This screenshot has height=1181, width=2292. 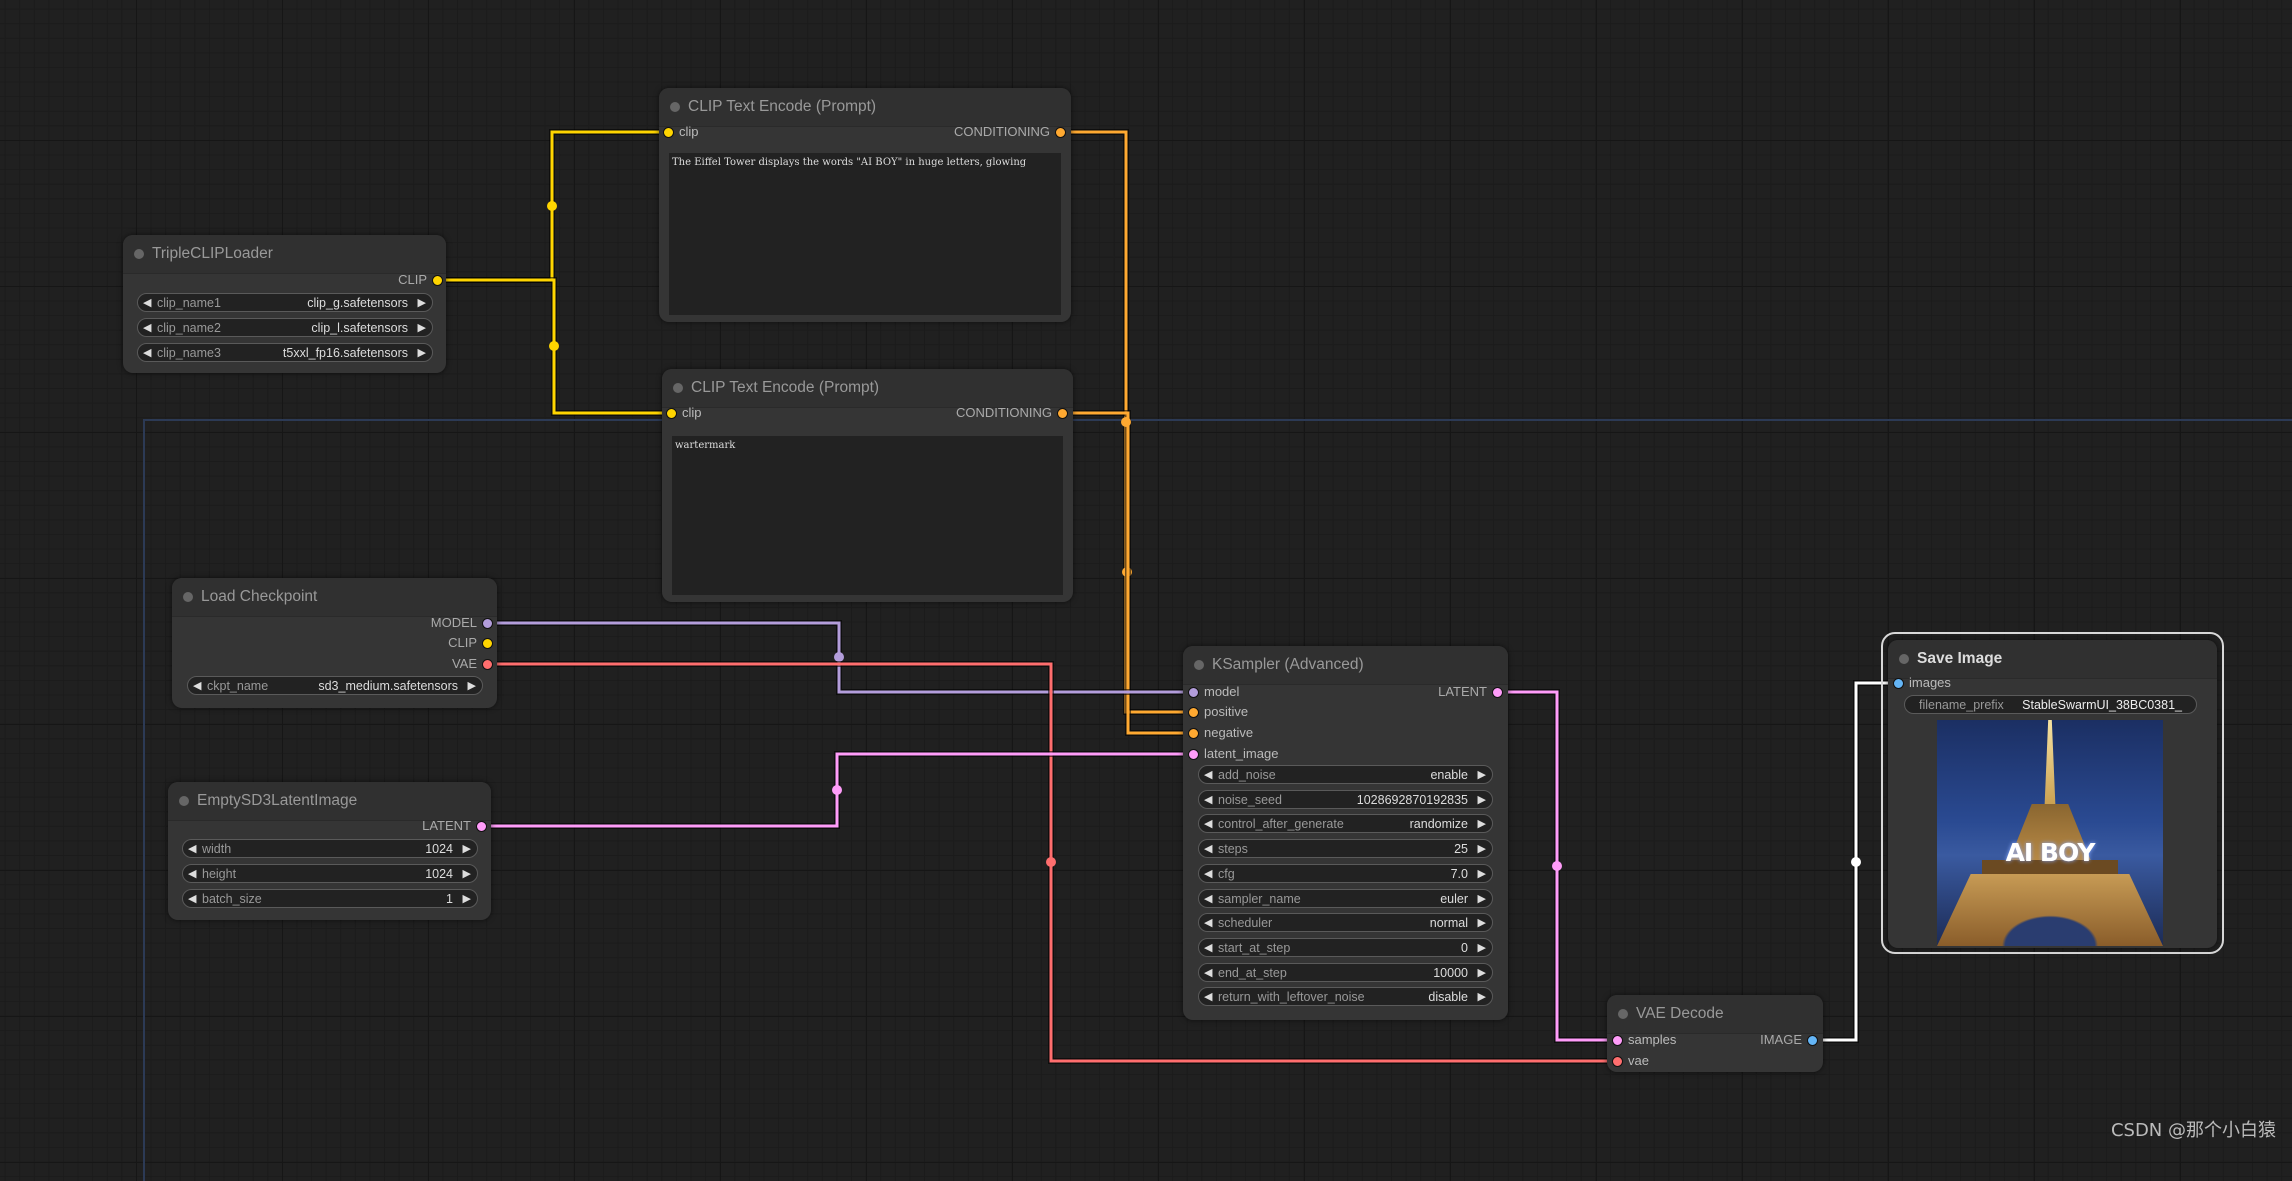 I want to click on prompt-textarea: wartermark, so click(x=867, y=515).